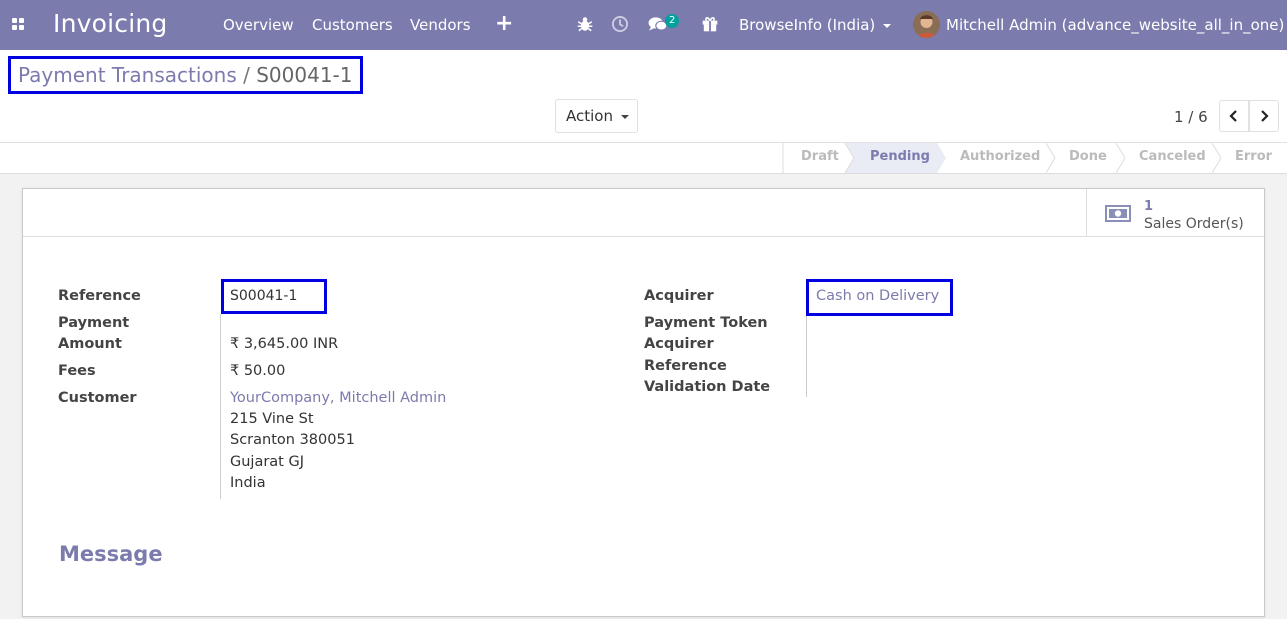  Describe the element at coordinates (807, 25) in the screenshot. I see `company-name: BrowseInfo (India)` at that location.